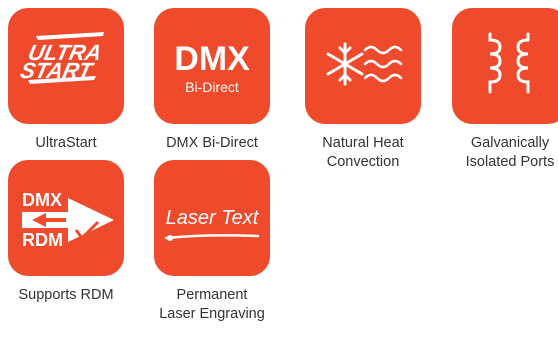 The image size is (558, 340). I want to click on rdm-dmx-label: DMX, so click(42, 200).